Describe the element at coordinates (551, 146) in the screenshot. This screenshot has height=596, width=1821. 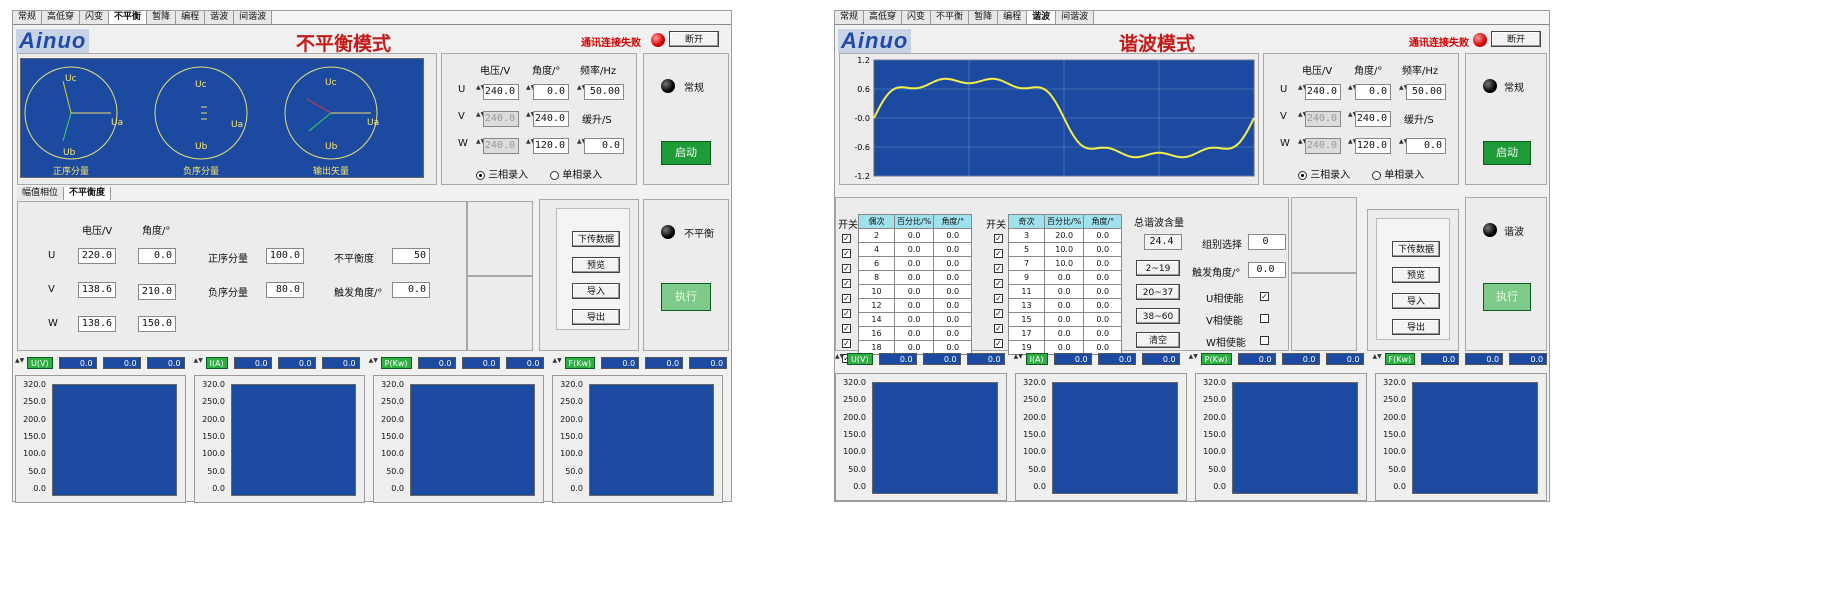
I see `angle-field: 120.0` at that location.